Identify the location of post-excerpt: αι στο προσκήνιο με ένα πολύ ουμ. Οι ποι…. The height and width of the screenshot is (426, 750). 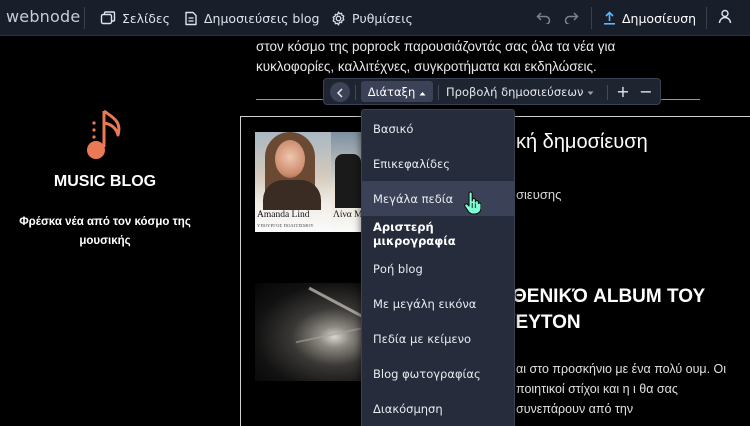
(621, 389).